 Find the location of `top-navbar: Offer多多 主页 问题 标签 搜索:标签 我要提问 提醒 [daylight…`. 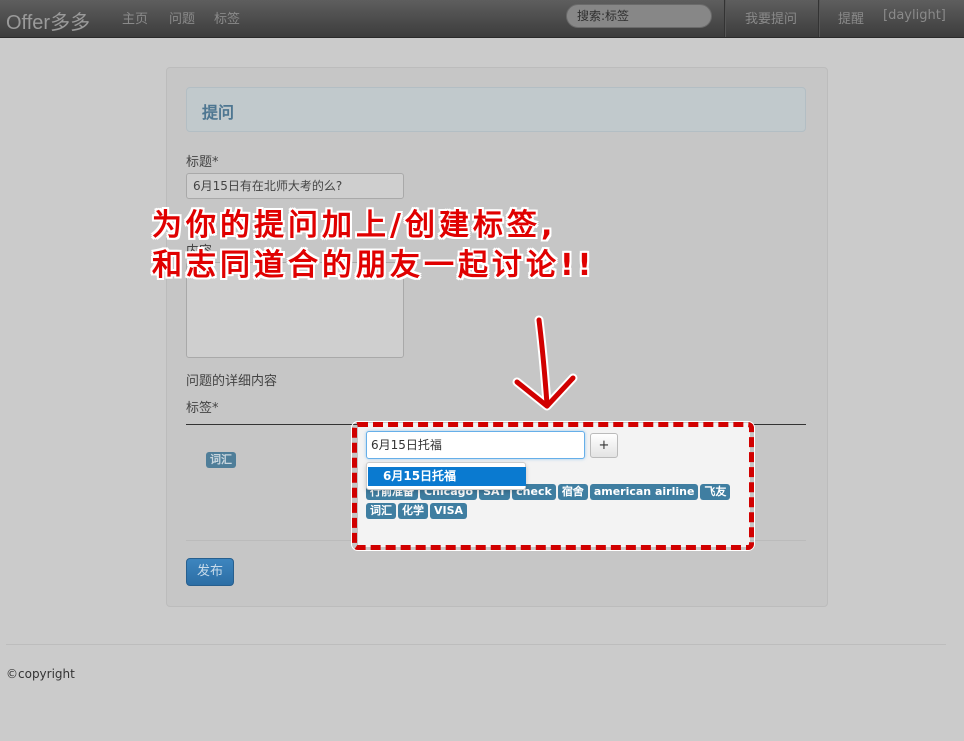

top-navbar: Offer多多 主页 问题 标签 搜索:标签 我要提问 提醒 [daylight… is located at coordinates (482, 19).